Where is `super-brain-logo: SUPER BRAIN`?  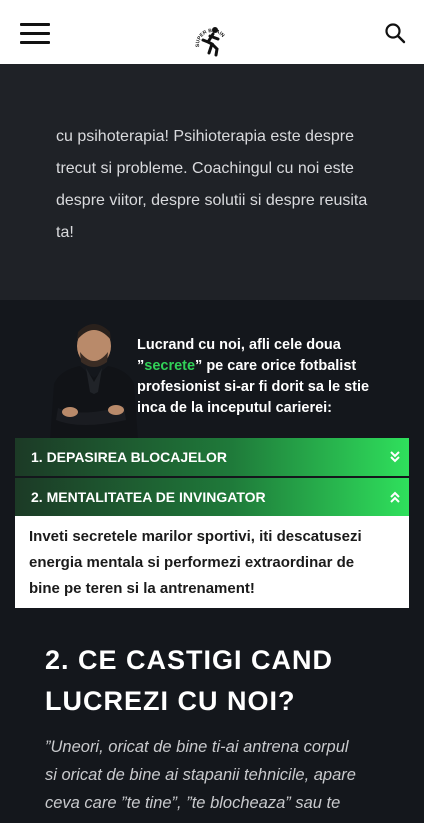
super-brain-logo: SUPER BRAIN is located at coordinates (212, 41).